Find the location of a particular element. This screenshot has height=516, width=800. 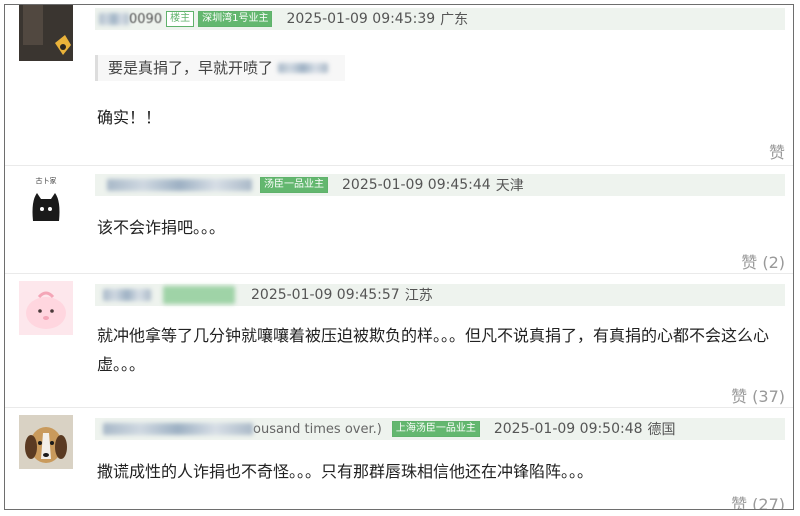

comment-location: 德国 is located at coordinates (661, 430).